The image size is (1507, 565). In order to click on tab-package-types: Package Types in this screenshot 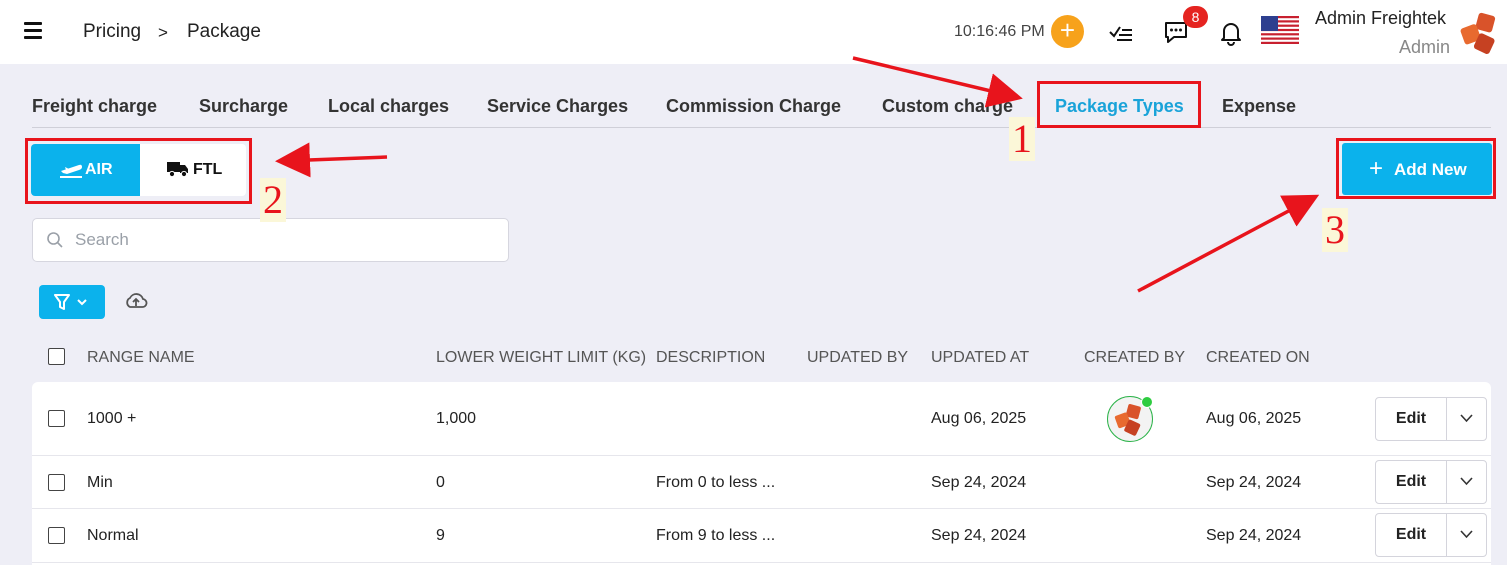, I will do `click(1119, 106)`.